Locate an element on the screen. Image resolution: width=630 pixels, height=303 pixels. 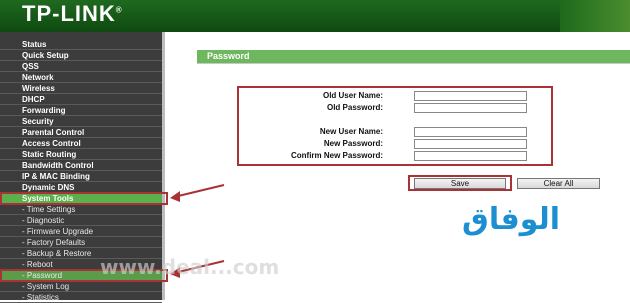
title-divider is located at coordinates (413, 63).